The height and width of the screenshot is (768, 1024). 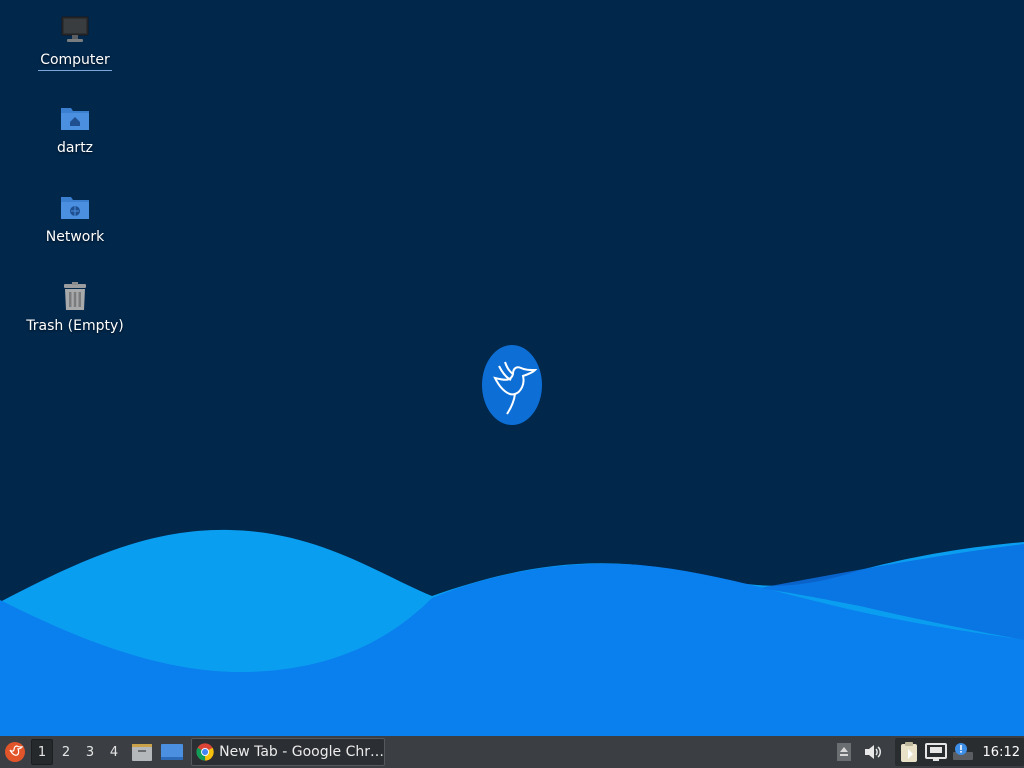 I want to click on distro-logo, so click(x=512, y=385).